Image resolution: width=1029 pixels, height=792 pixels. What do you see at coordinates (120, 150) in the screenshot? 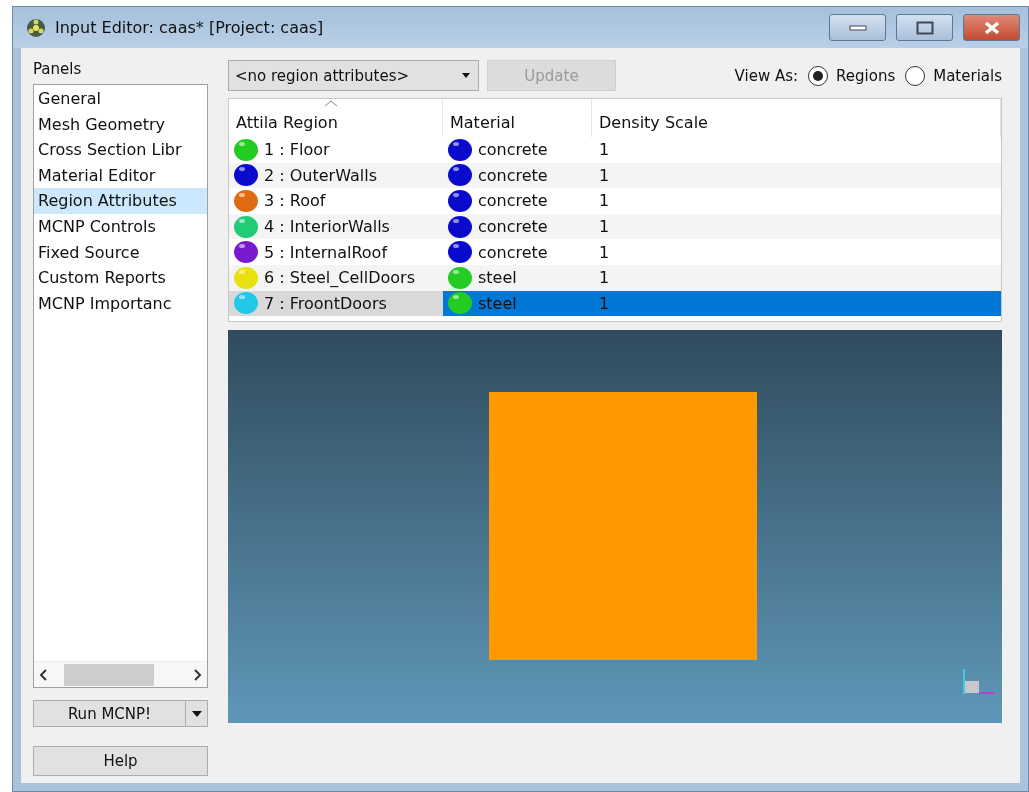
I see `panel-item: Cross Section Libr` at bounding box center [120, 150].